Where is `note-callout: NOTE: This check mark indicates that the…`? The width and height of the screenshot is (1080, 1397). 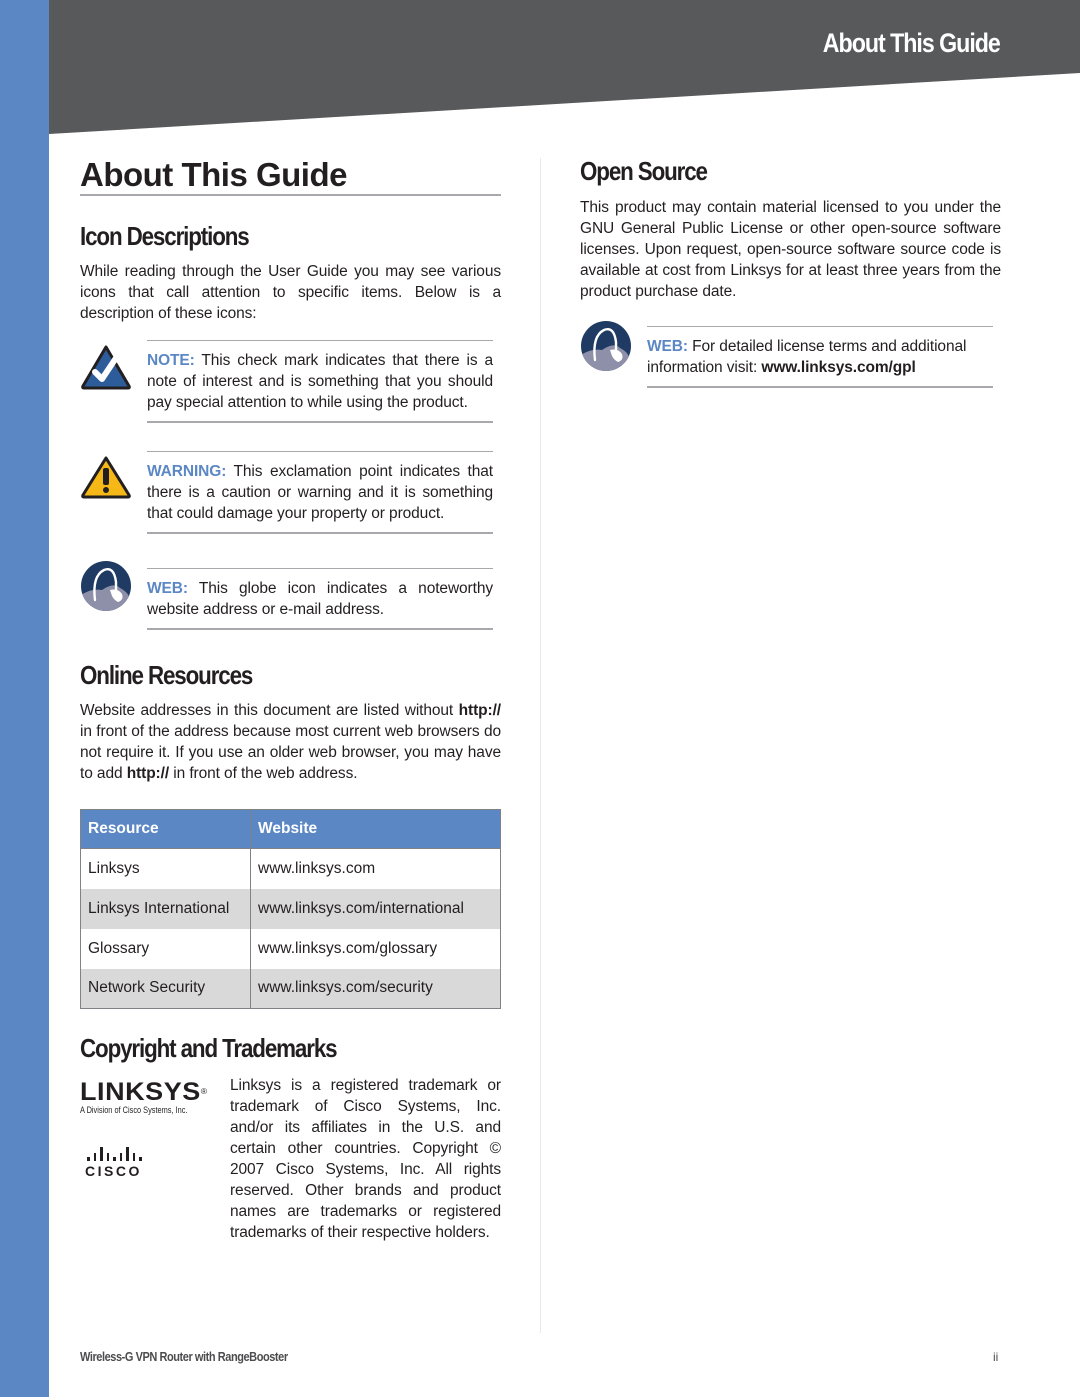 note-callout: NOTE: This check mark indicates that the… is located at coordinates (290, 381).